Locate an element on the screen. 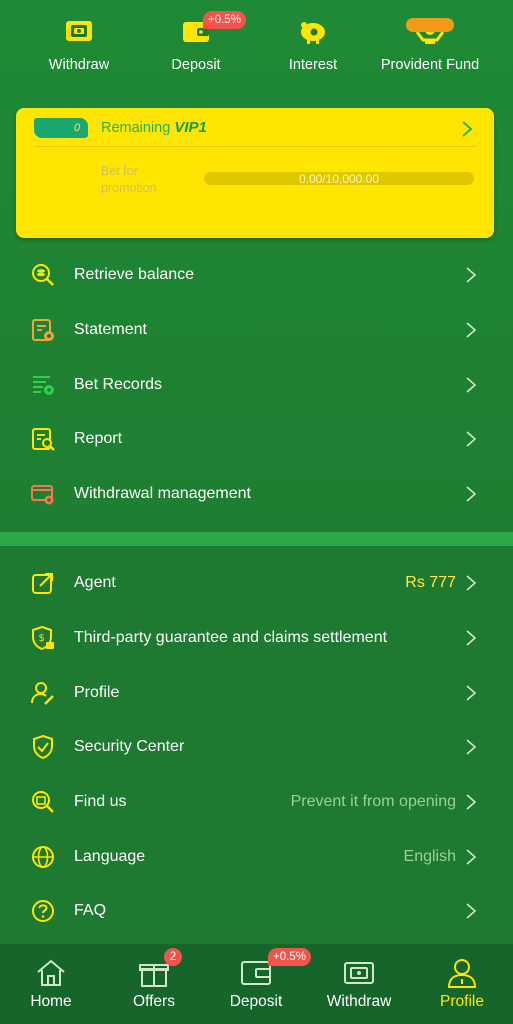 This screenshot has width=513, height=1024. find-us-value: Prevent it from opening is located at coordinates (373, 802).